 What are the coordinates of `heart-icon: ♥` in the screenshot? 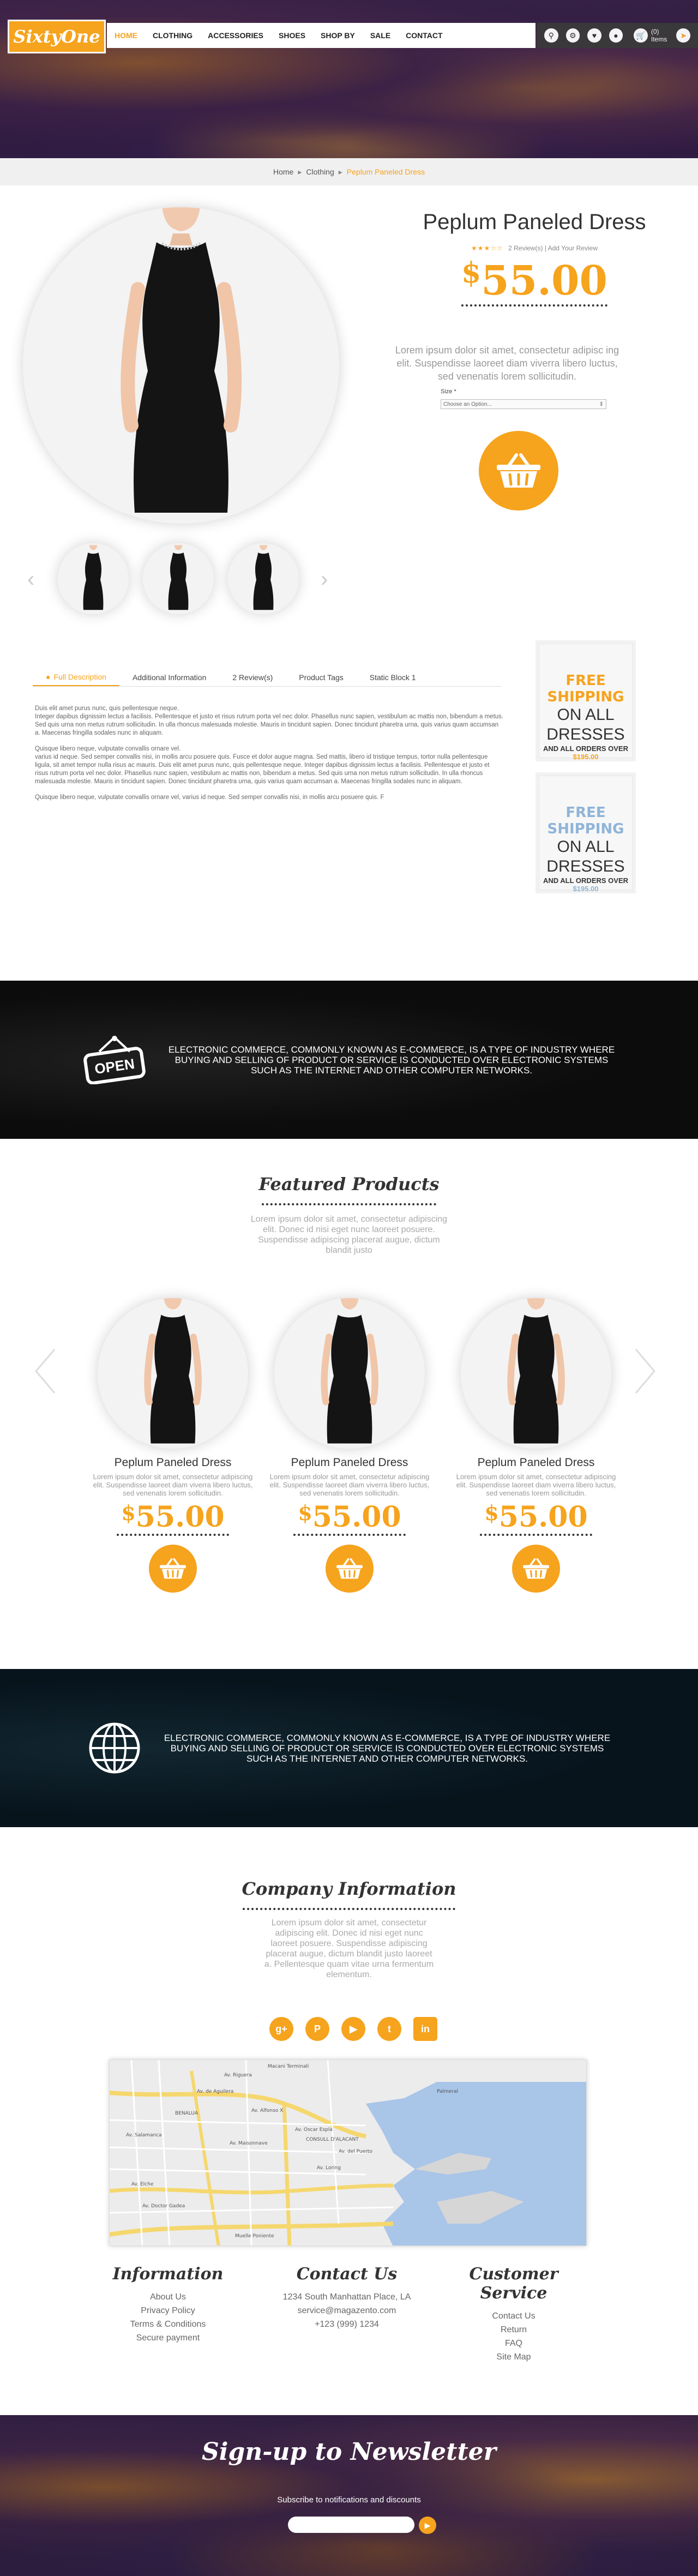 It's located at (594, 36).